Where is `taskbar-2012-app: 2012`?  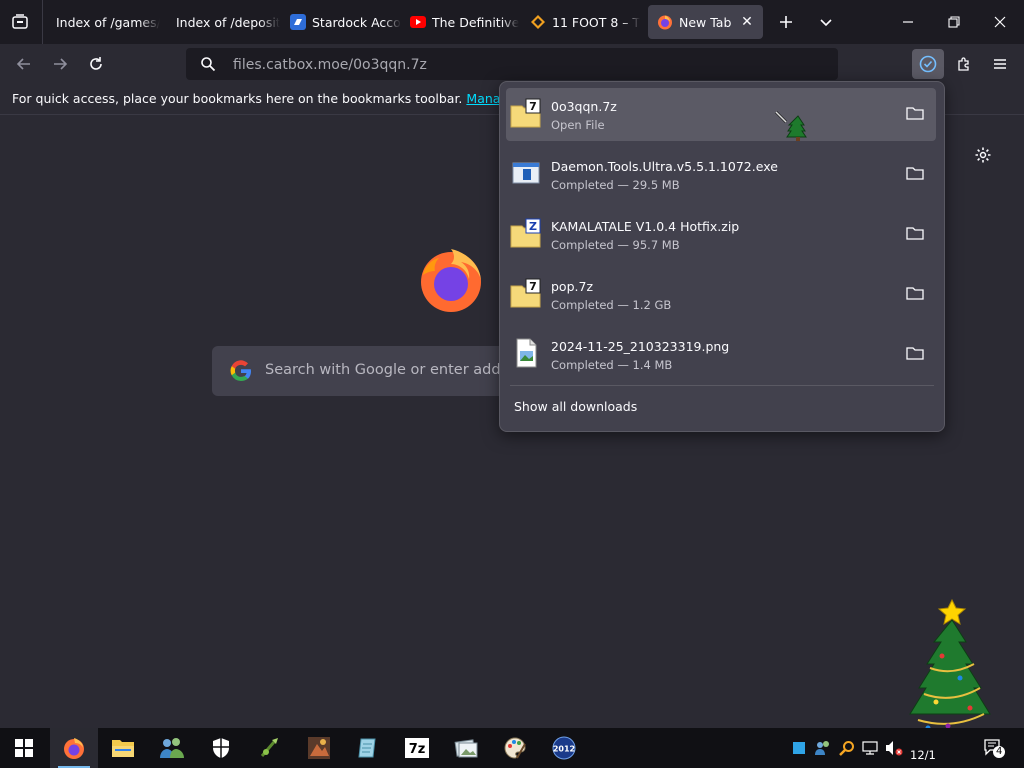
taskbar-2012-app: 2012 is located at coordinates (564, 748).